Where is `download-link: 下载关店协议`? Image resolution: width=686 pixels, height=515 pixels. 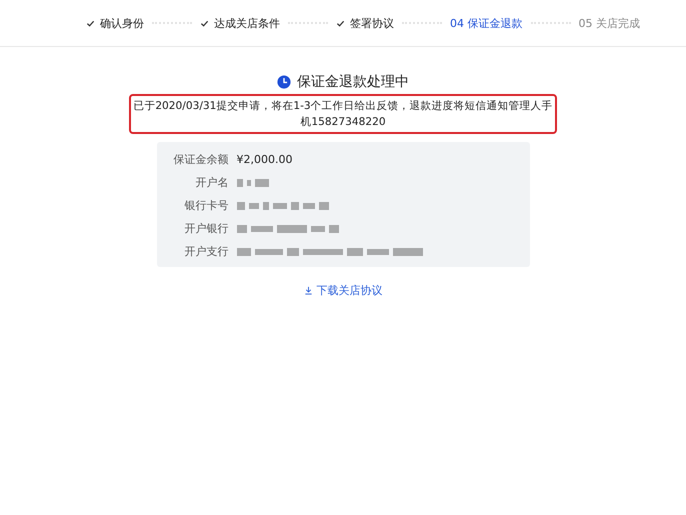 download-link: 下载关店协议 is located at coordinates (343, 290).